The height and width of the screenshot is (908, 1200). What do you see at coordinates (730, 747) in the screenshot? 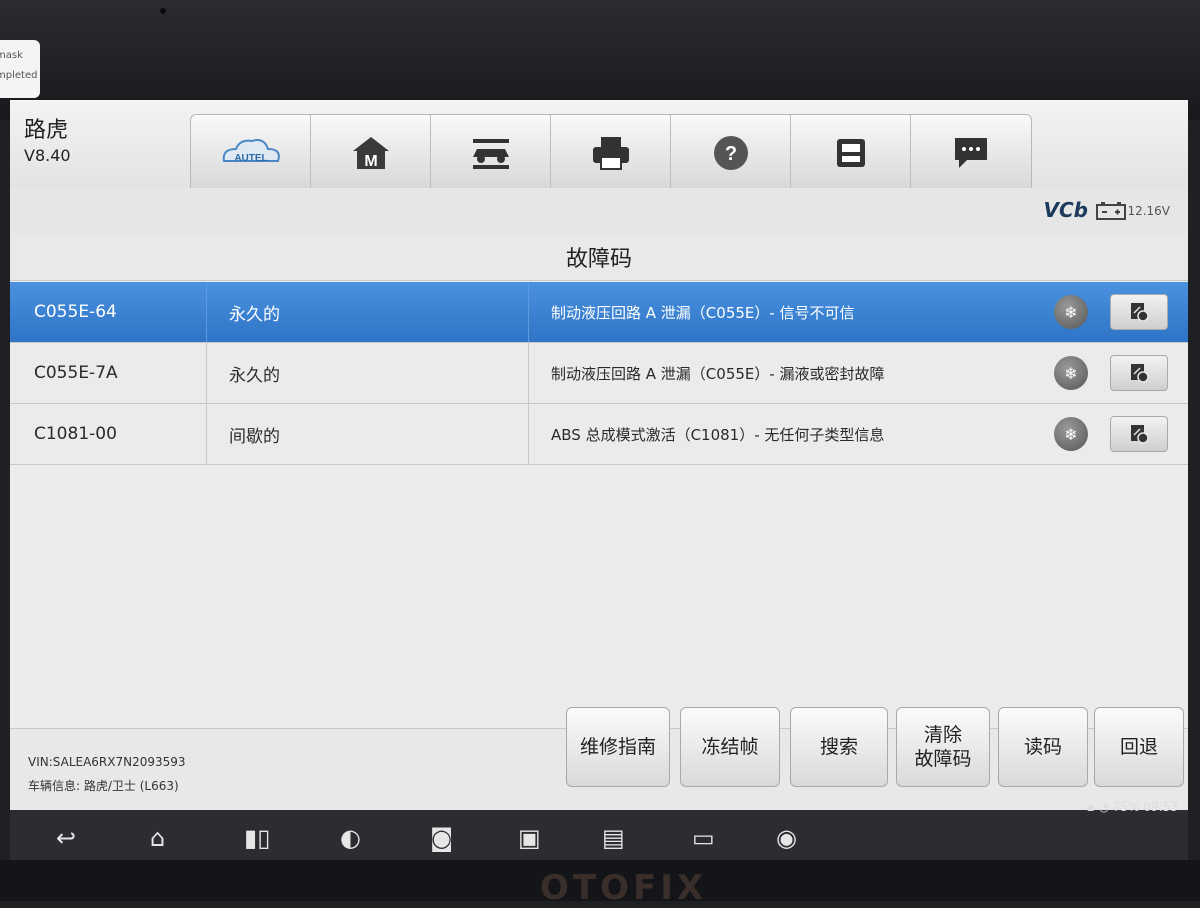
I see `freeze-frame-button: 冻结帧` at bounding box center [730, 747].